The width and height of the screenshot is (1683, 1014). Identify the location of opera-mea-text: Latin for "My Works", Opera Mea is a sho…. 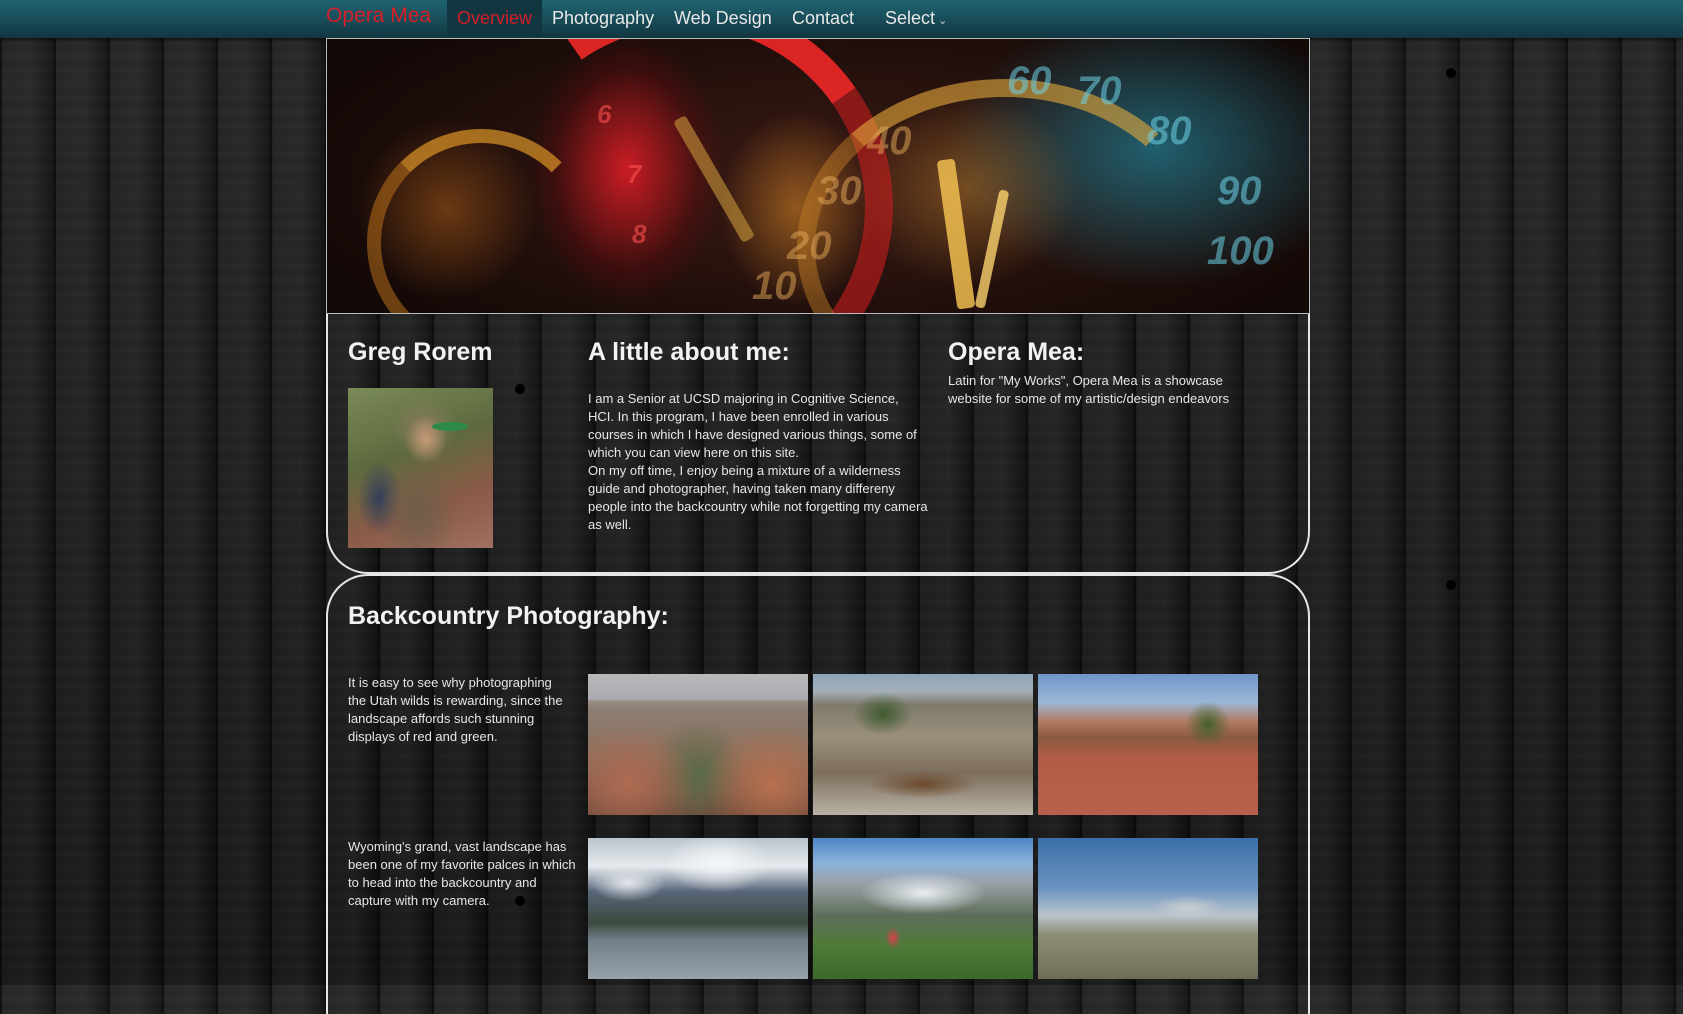
(1089, 389).